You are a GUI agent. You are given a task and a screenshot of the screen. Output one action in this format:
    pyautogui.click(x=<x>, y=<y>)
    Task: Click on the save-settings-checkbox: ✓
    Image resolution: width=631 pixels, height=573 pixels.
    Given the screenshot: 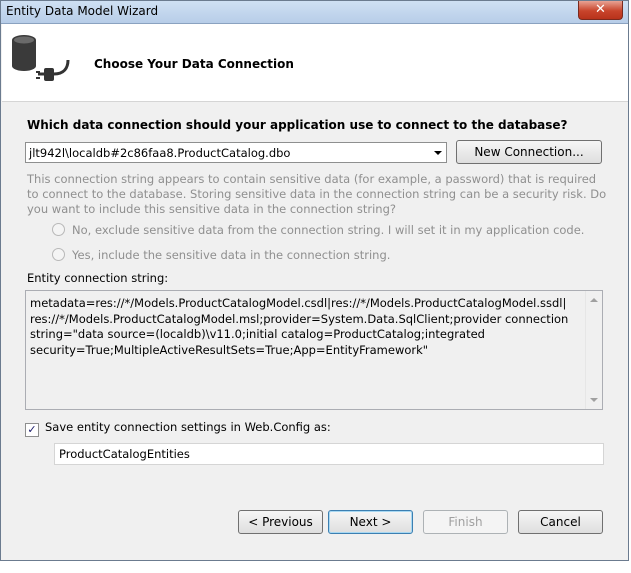 What is the action you would take?
    pyautogui.click(x=32, y=430)
    